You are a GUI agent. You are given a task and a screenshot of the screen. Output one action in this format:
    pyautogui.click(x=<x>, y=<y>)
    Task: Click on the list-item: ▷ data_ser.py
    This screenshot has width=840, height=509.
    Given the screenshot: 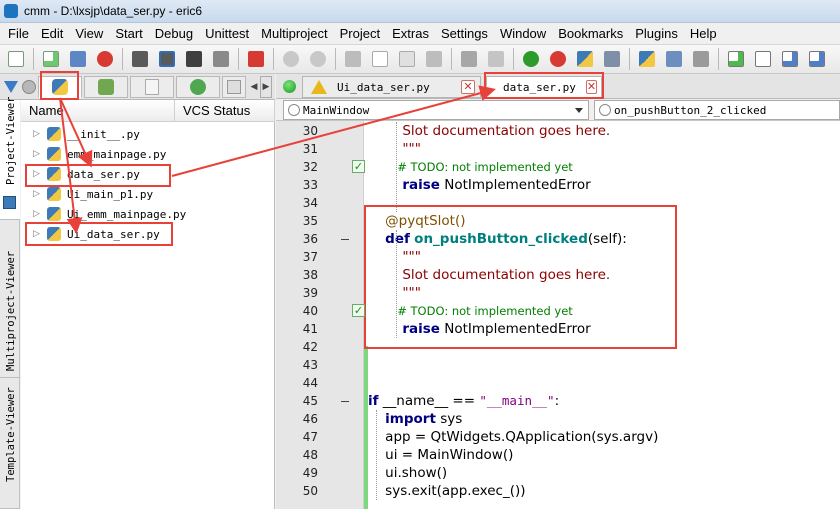 What is the action you would take?
    pyautogui.click(x=148, y=174)
    